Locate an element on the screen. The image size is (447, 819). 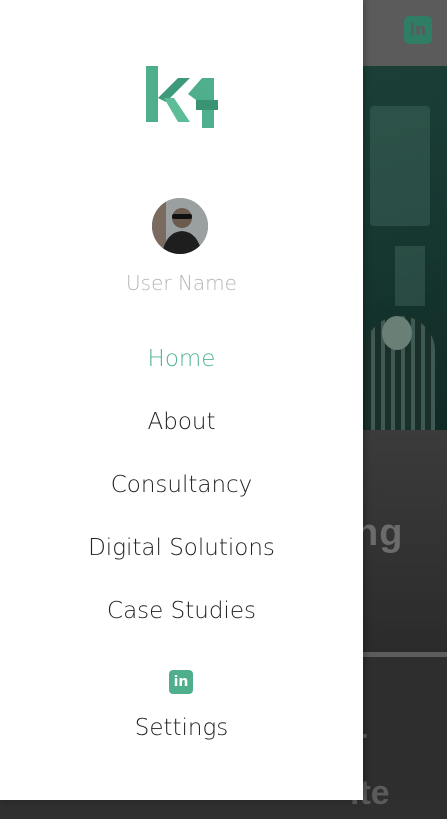
nav-item-home: Home is located at coordinates (181, 359).